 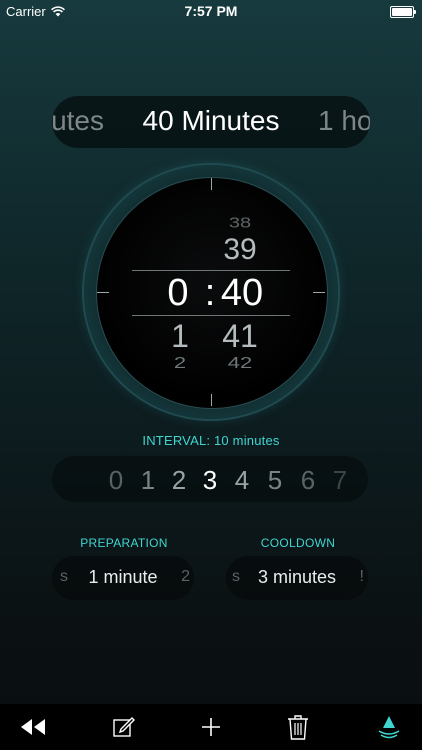 I want to click on rewind-button, so click(x=33, y=727).